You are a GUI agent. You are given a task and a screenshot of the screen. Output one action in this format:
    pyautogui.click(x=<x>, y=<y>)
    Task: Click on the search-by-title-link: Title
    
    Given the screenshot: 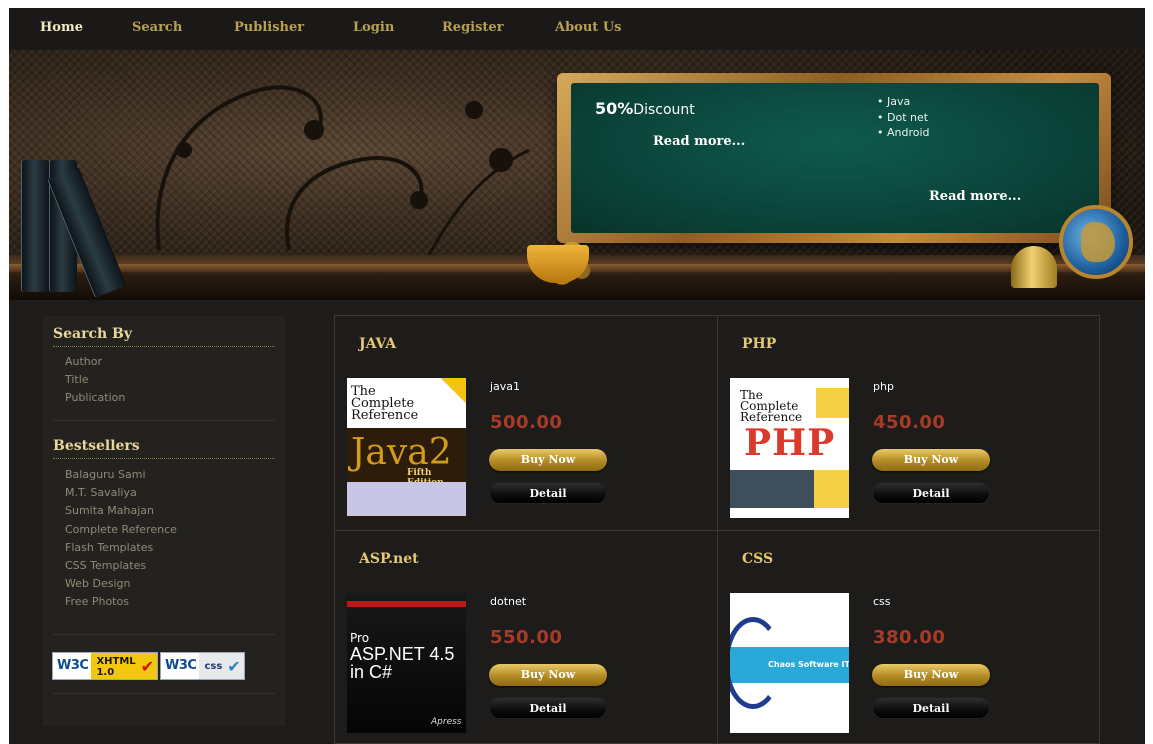 What is the action you would take?
    pyautogui.click(x=95, y=380)
    